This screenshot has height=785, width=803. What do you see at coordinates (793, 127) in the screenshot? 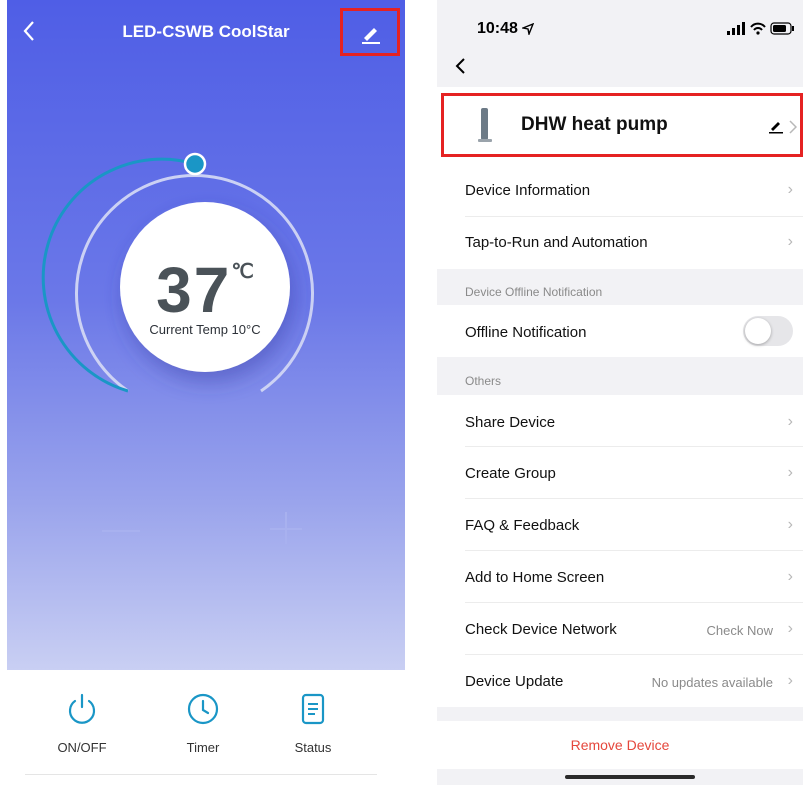
I see `chevron-right-icon` at bounding box center [793, 127].